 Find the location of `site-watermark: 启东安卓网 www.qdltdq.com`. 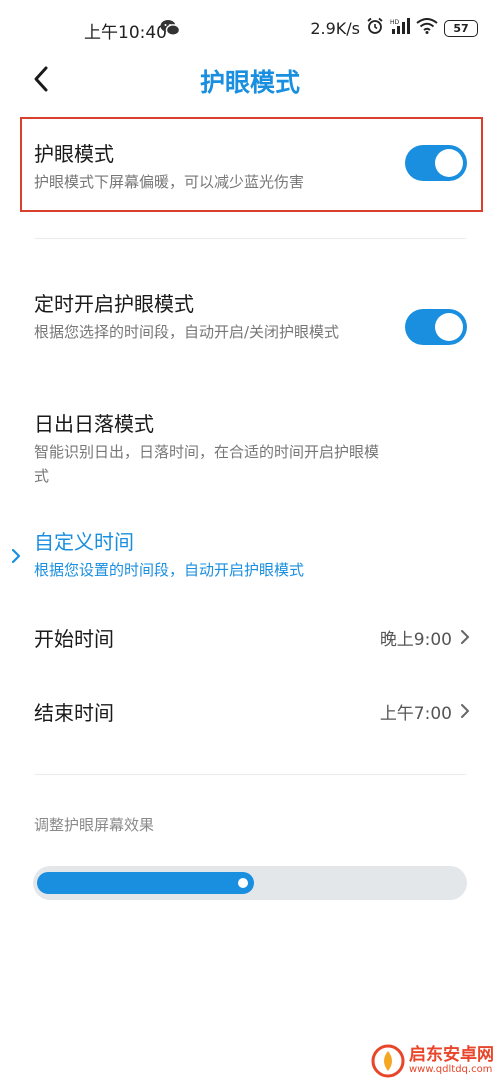

site-watermark: 启东安卓网 www.qdltdq.com is located at coordinates (432, 1061).